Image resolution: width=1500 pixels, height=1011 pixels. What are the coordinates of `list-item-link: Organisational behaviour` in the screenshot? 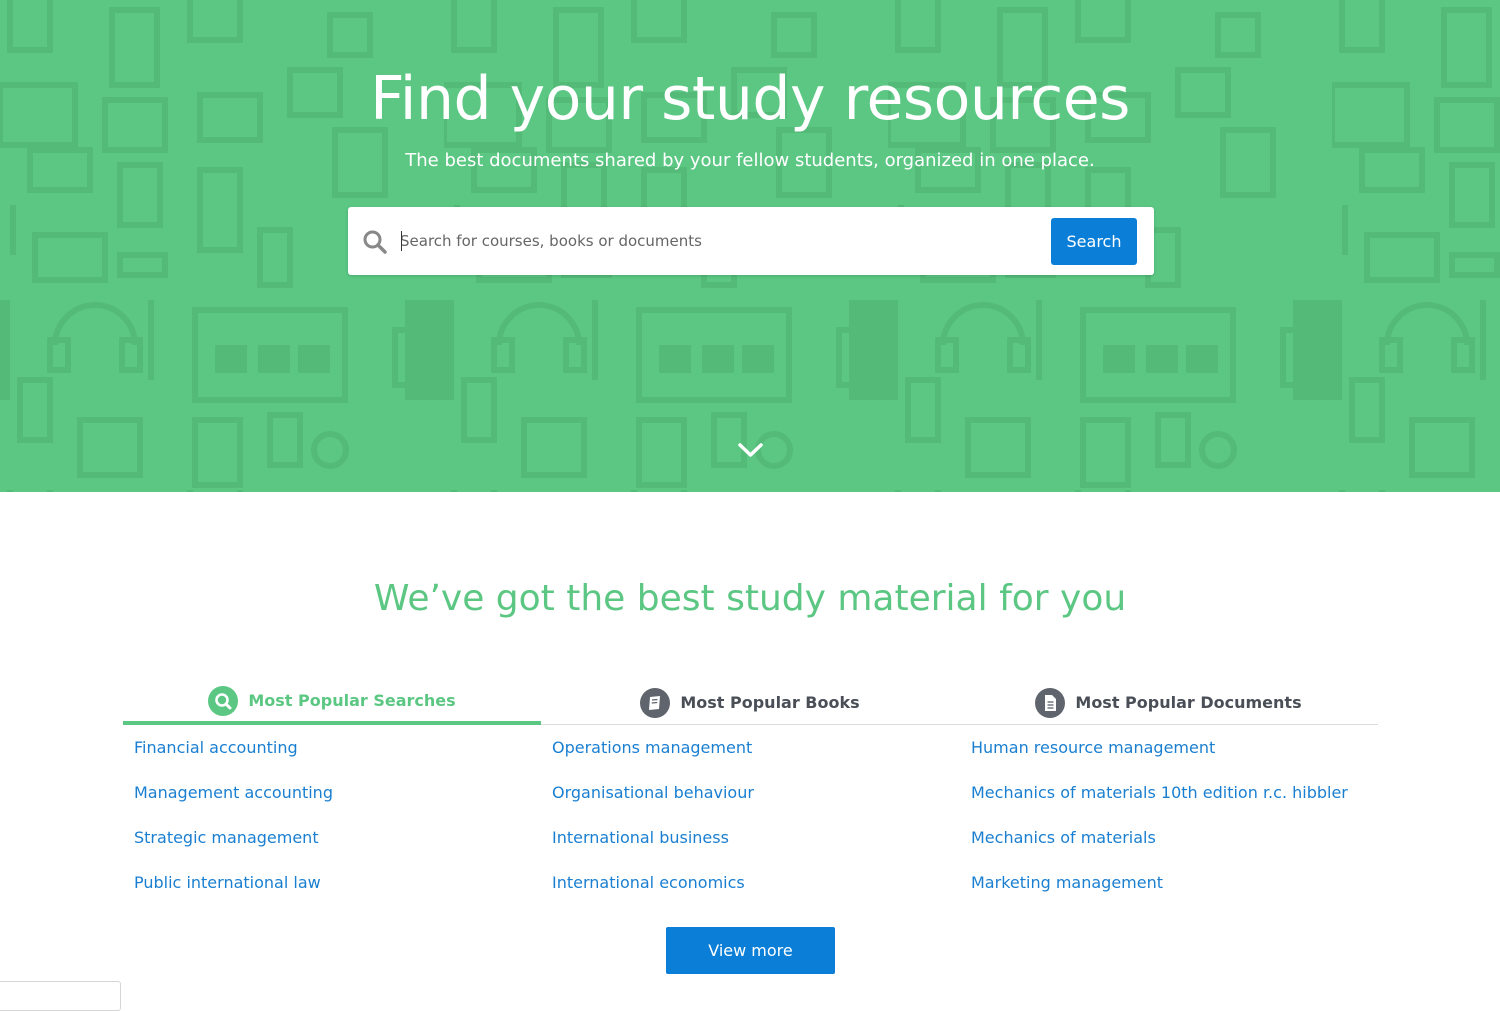 It's located at (761, 804).